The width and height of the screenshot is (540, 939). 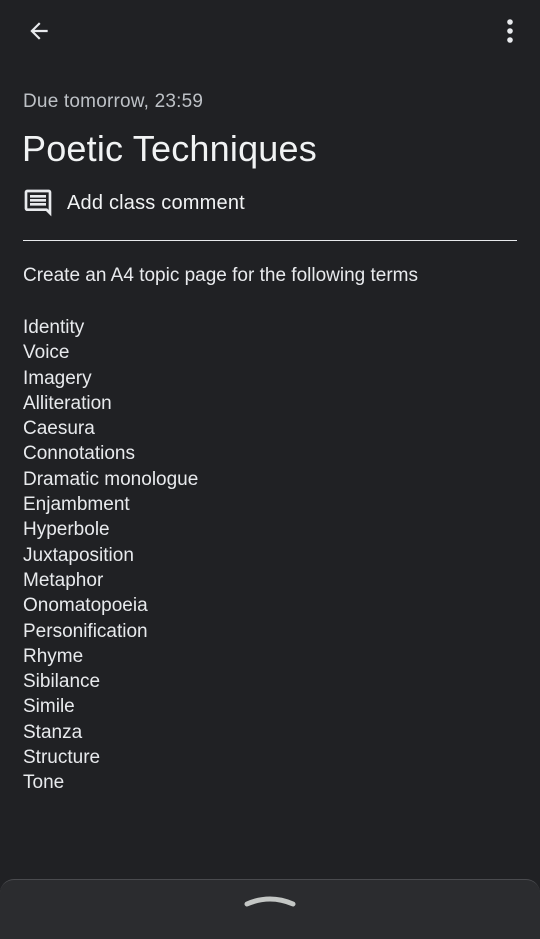 What do you see at coordinates (53, 732) in the screenshot?
I see `term-item: Stanza` at bounding box center [53, 732].